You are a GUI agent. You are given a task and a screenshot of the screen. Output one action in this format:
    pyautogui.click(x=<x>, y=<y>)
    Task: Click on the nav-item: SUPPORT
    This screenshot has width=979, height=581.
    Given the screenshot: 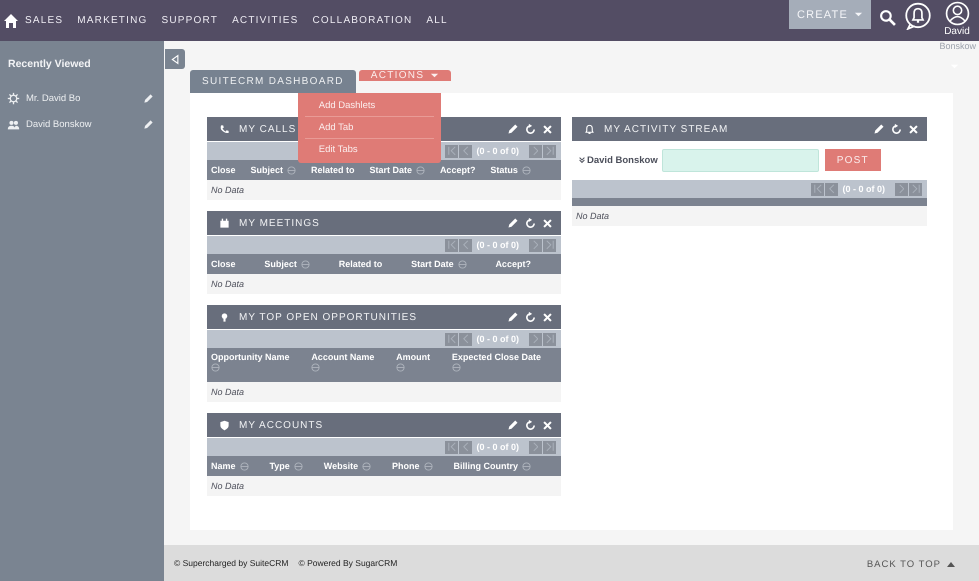 What is the action you would take?
    pyautogui.click(x=190, y=20)
    